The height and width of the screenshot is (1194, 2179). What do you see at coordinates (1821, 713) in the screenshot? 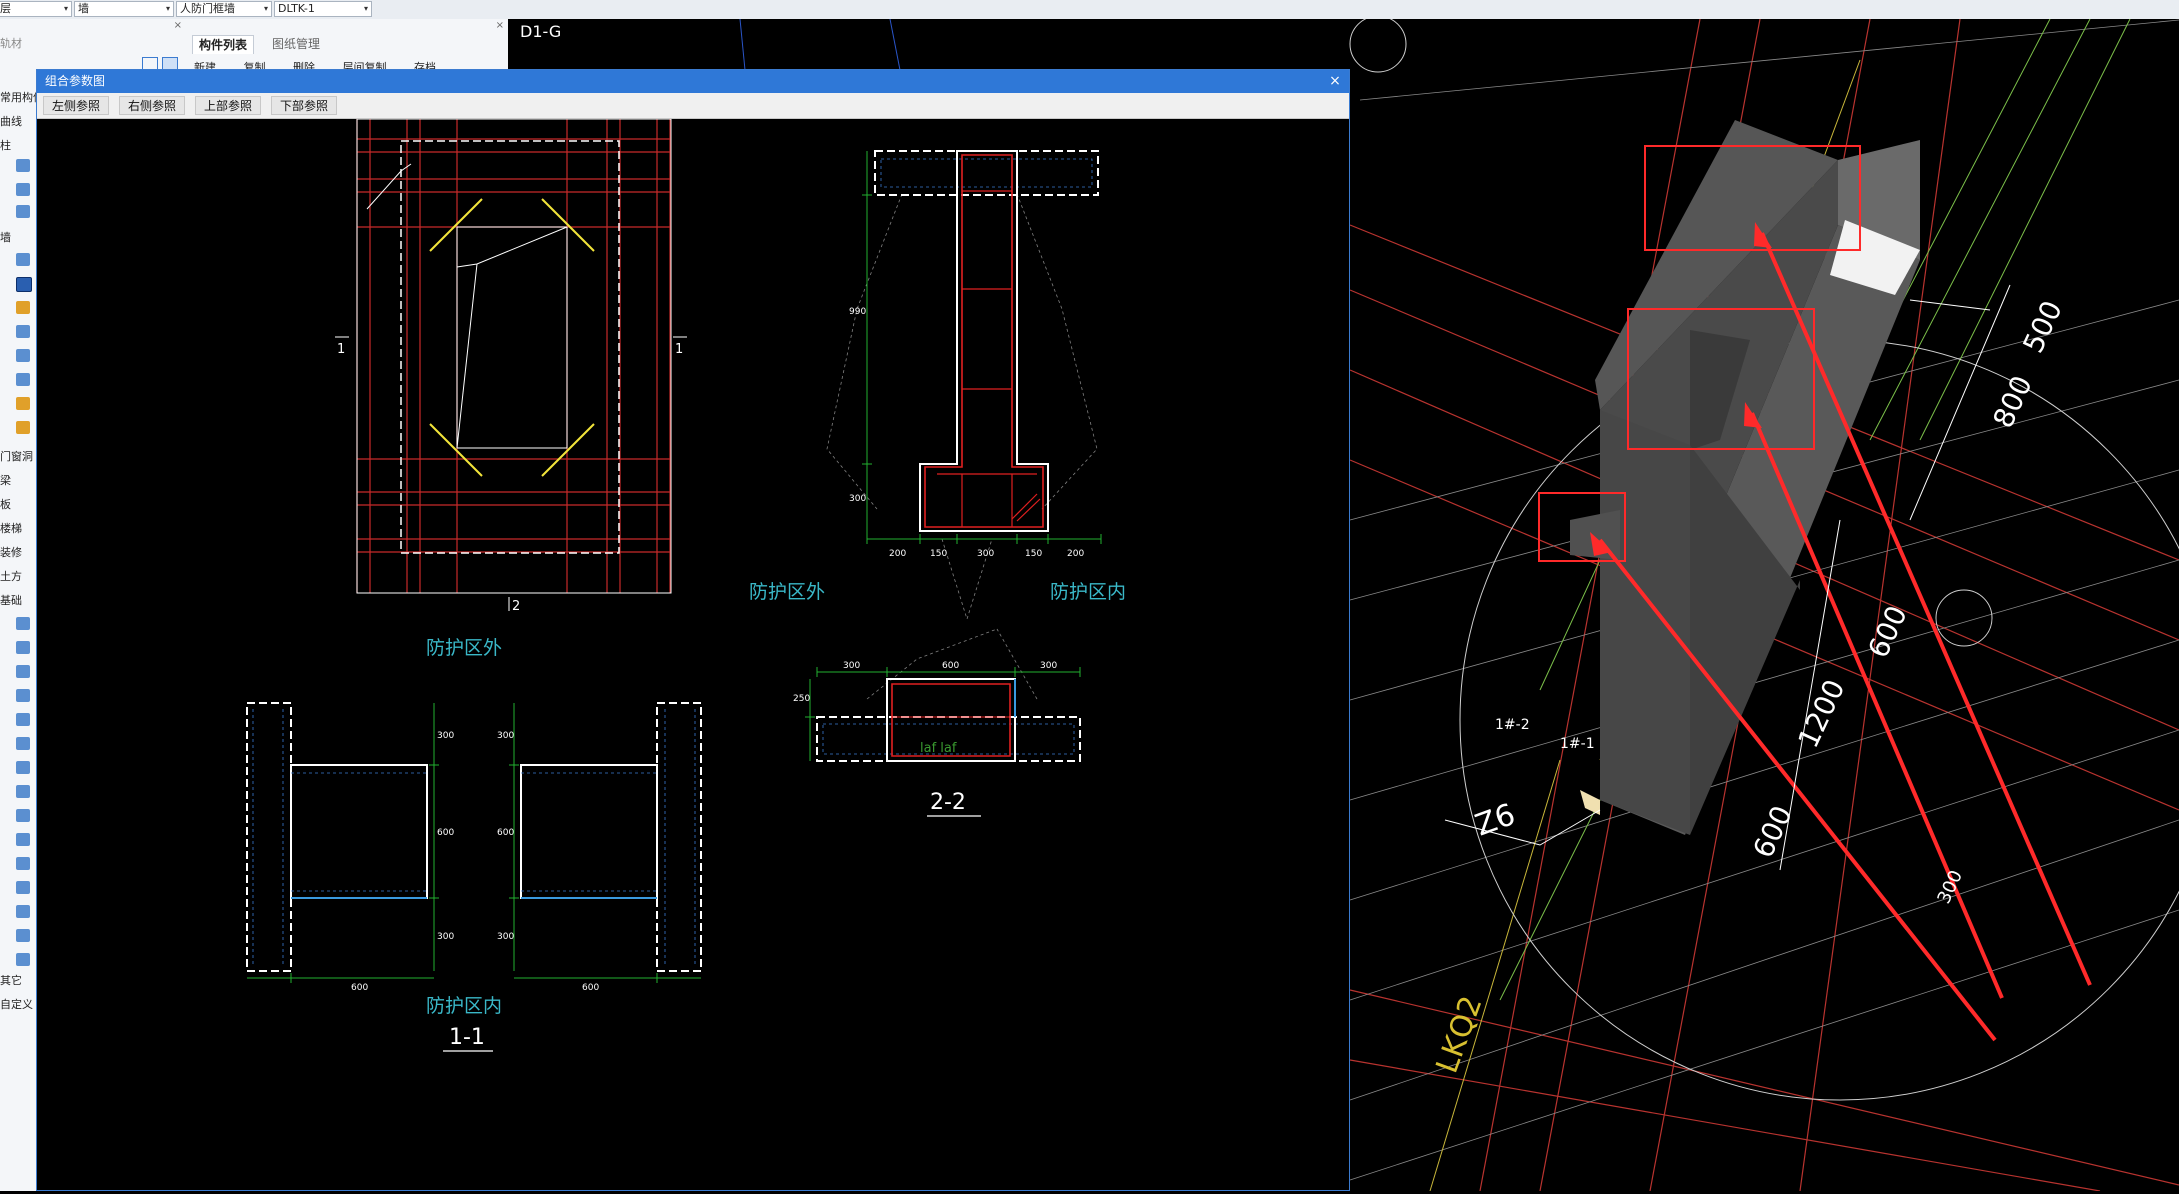
I see `dim-label: 1200` at bounding box center [1821, 713].